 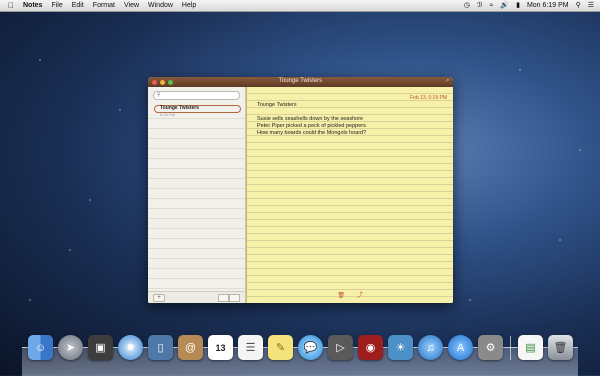 I want to click on reminders-icon: ☰, so click(x=250, y=347).